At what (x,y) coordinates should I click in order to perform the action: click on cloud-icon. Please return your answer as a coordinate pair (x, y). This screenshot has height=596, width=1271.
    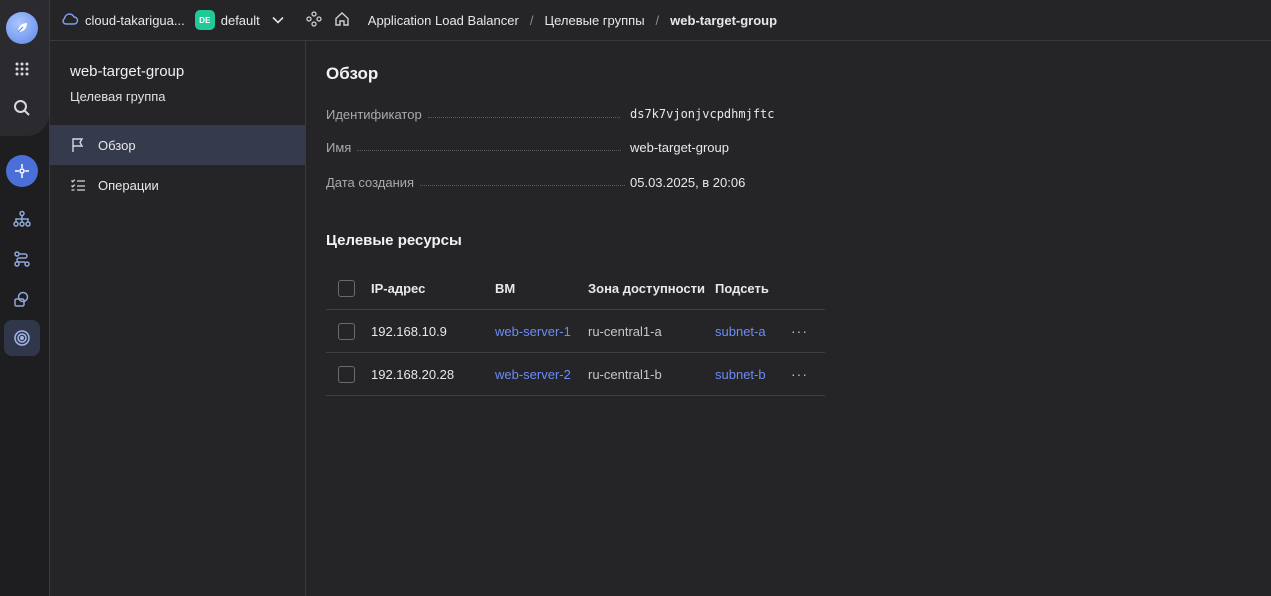
    Looking at the image, I should click on (70, 20).